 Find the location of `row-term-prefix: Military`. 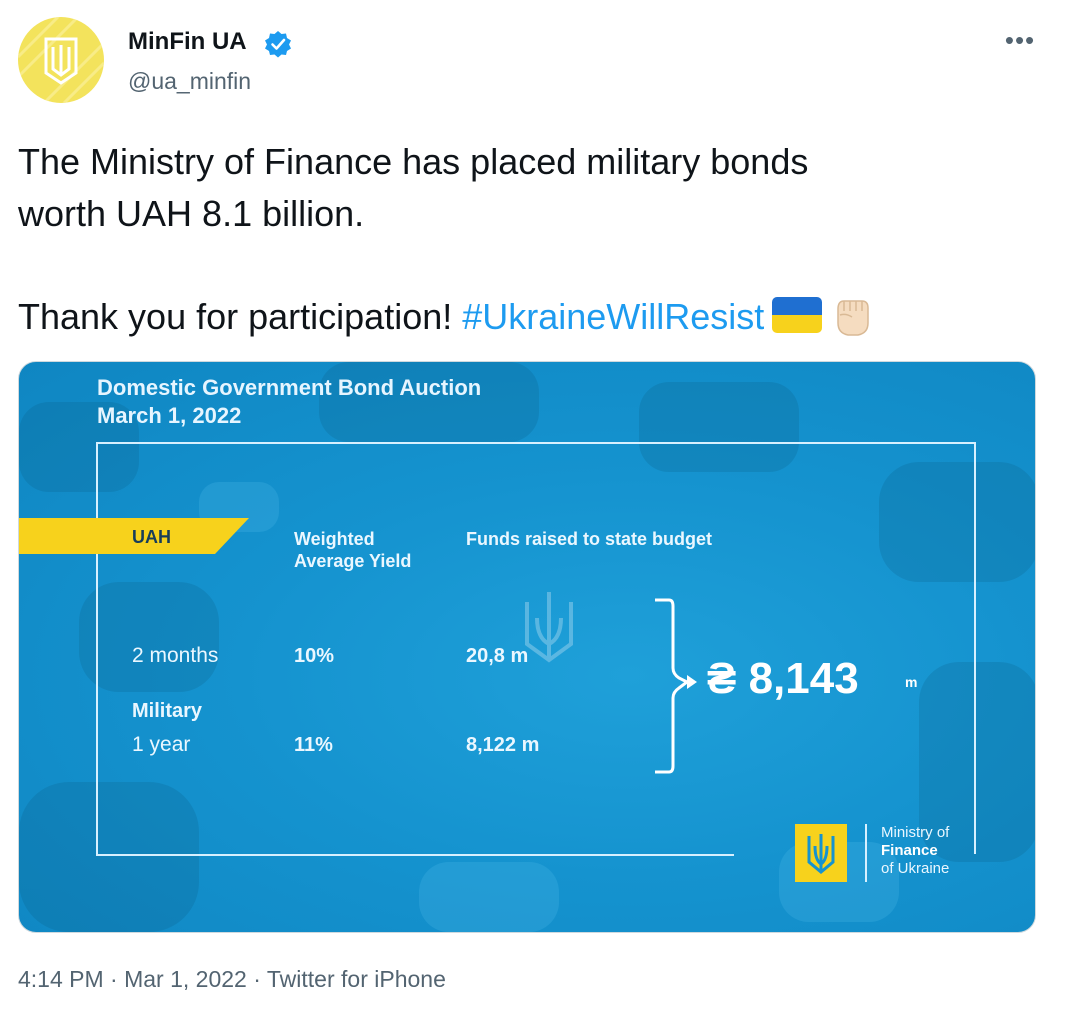

row-term-prefix: Military is located at coordinates (167, 711).